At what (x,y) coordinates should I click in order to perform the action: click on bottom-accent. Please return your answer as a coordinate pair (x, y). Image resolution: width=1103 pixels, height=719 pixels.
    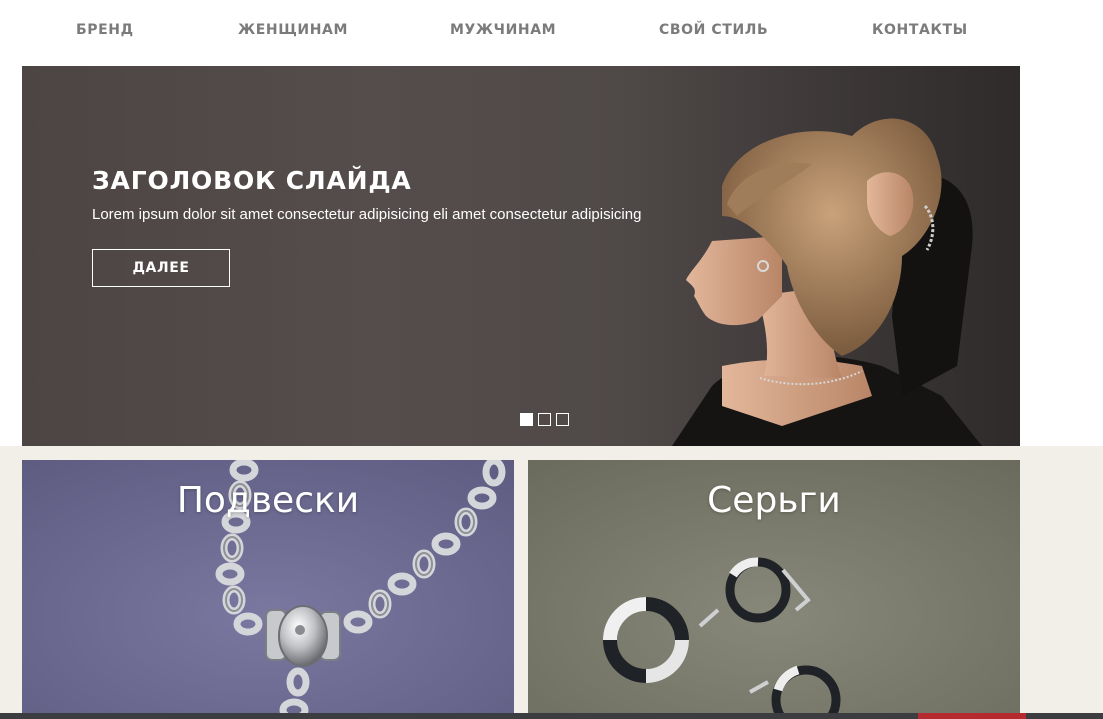
    Looking at the image, I should click on (972, 716).